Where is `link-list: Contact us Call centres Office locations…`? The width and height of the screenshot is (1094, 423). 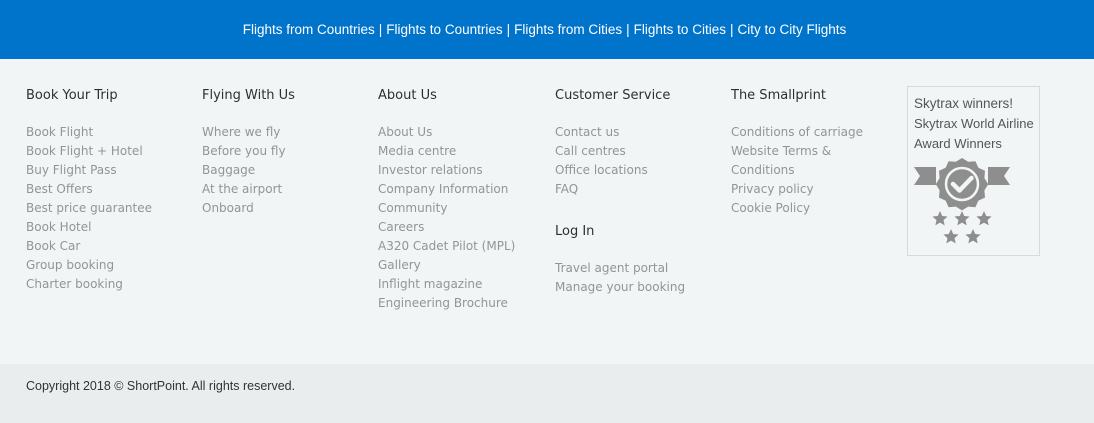
link-list: Contact us Call centres Office locations… is located at coordinates (643, 161).